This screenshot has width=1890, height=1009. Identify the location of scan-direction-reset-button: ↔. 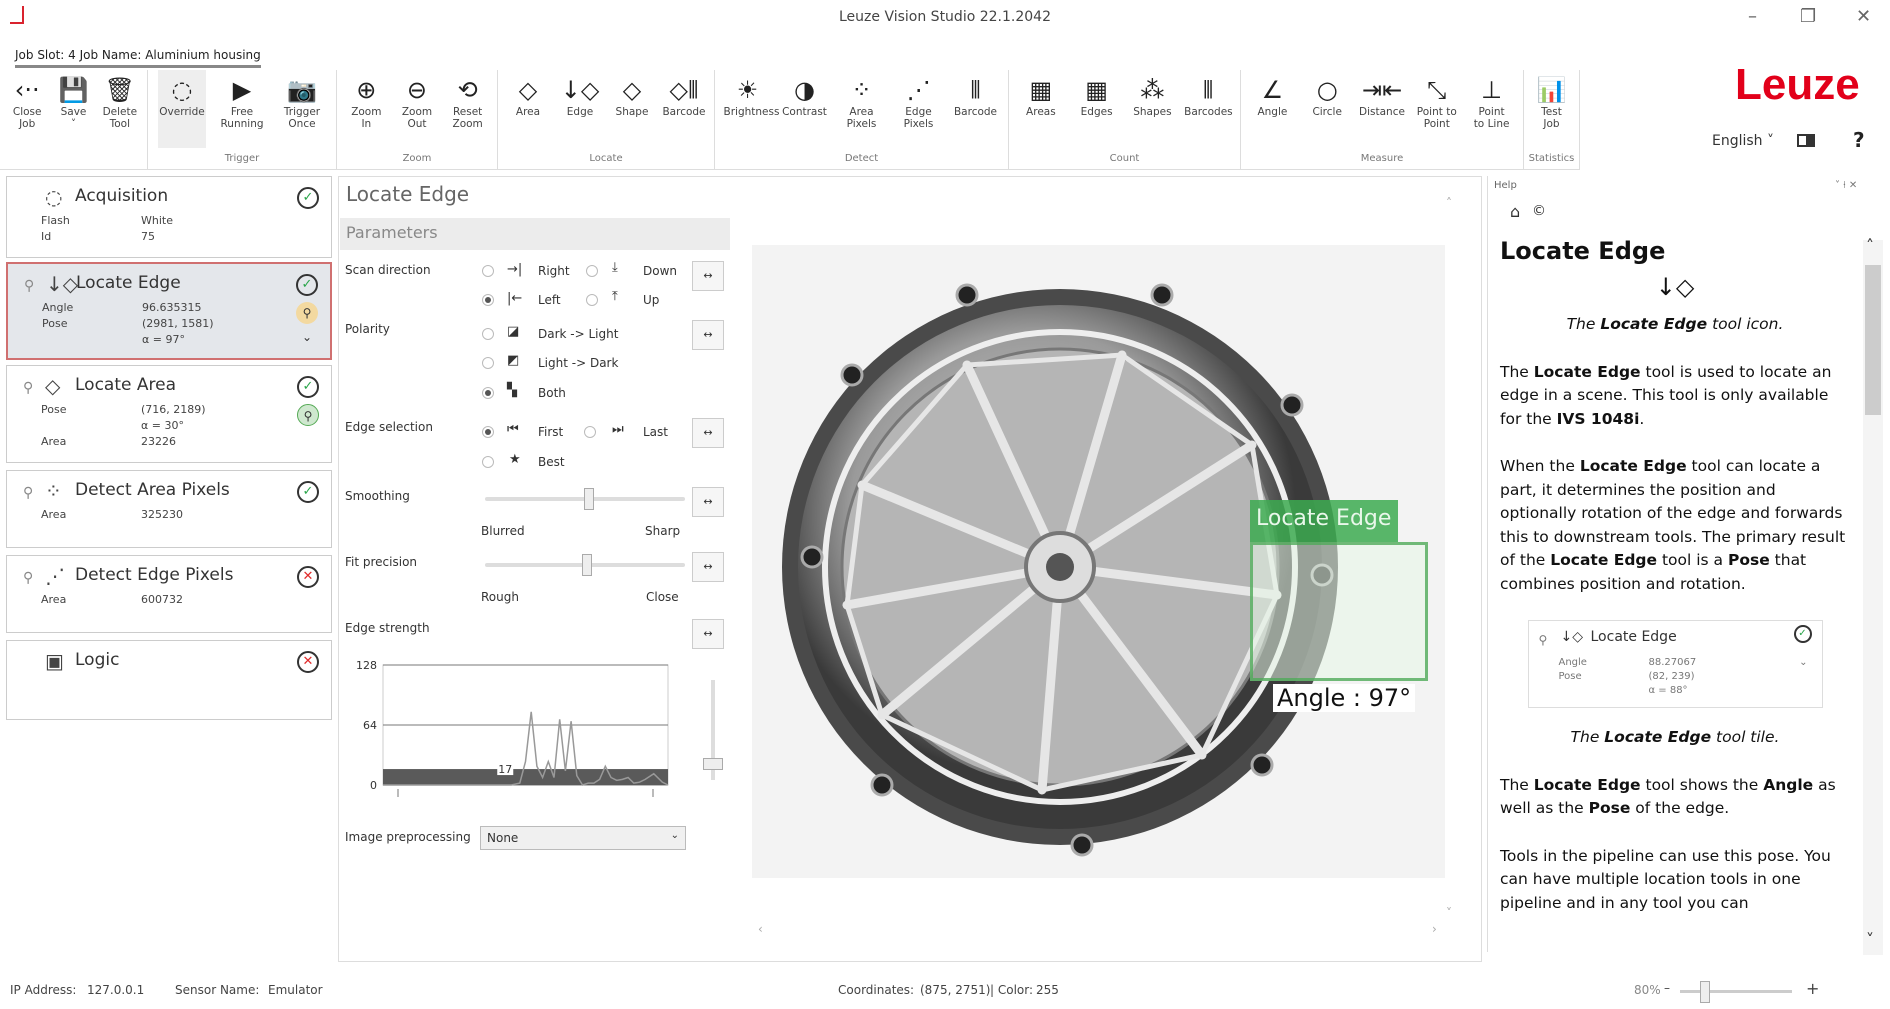
(708, 276).